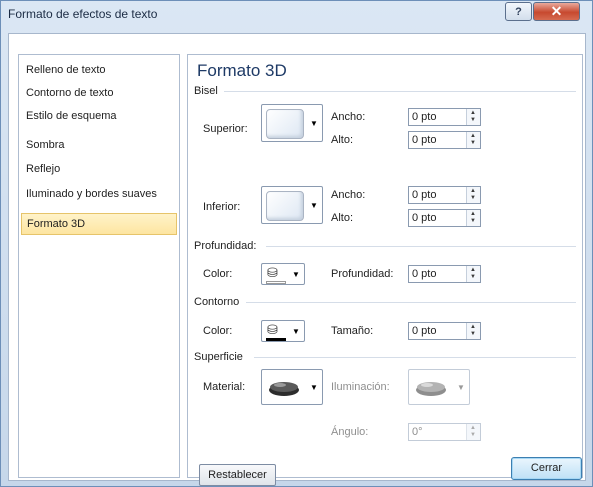  I want to click on inferior-alto-stepper: 0 pto ▲ ▼, so click(444, 218).